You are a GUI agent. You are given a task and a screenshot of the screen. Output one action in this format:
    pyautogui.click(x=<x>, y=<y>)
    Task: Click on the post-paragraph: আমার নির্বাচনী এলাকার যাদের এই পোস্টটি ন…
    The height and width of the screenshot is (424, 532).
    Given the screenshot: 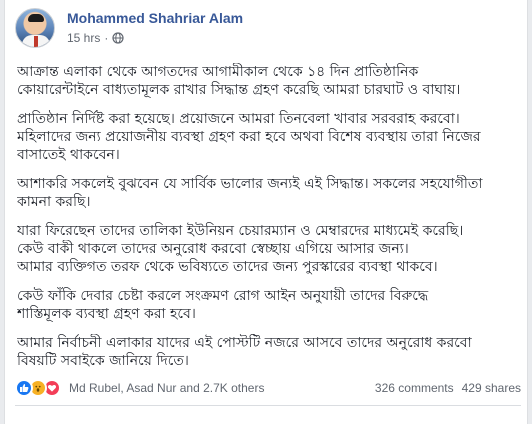 What is the action you would take?
    pyautogui.click(x=270, y=352)
    